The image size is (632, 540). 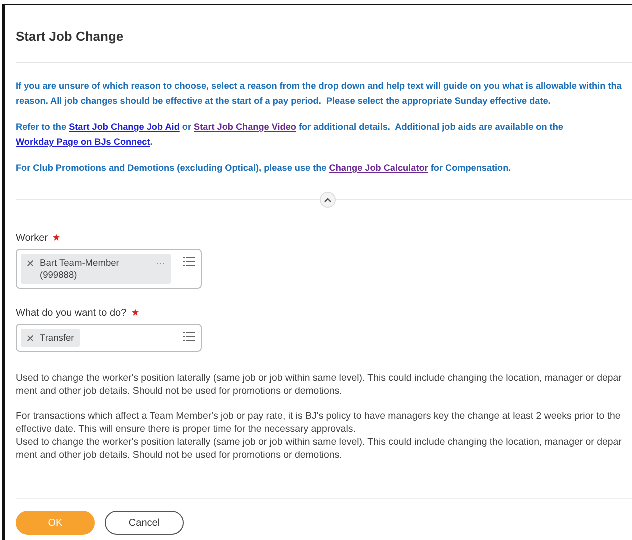 I want to click on select-field: Bart Team-Member (999888) ···, so click(x=109, y=269).